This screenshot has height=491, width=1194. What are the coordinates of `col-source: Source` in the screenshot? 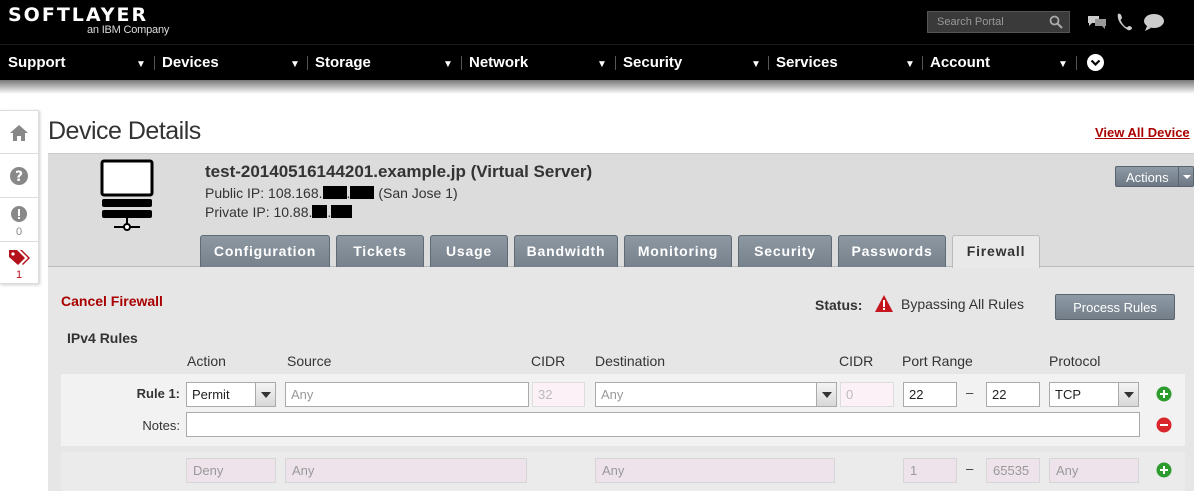 It's located at (309, 361).